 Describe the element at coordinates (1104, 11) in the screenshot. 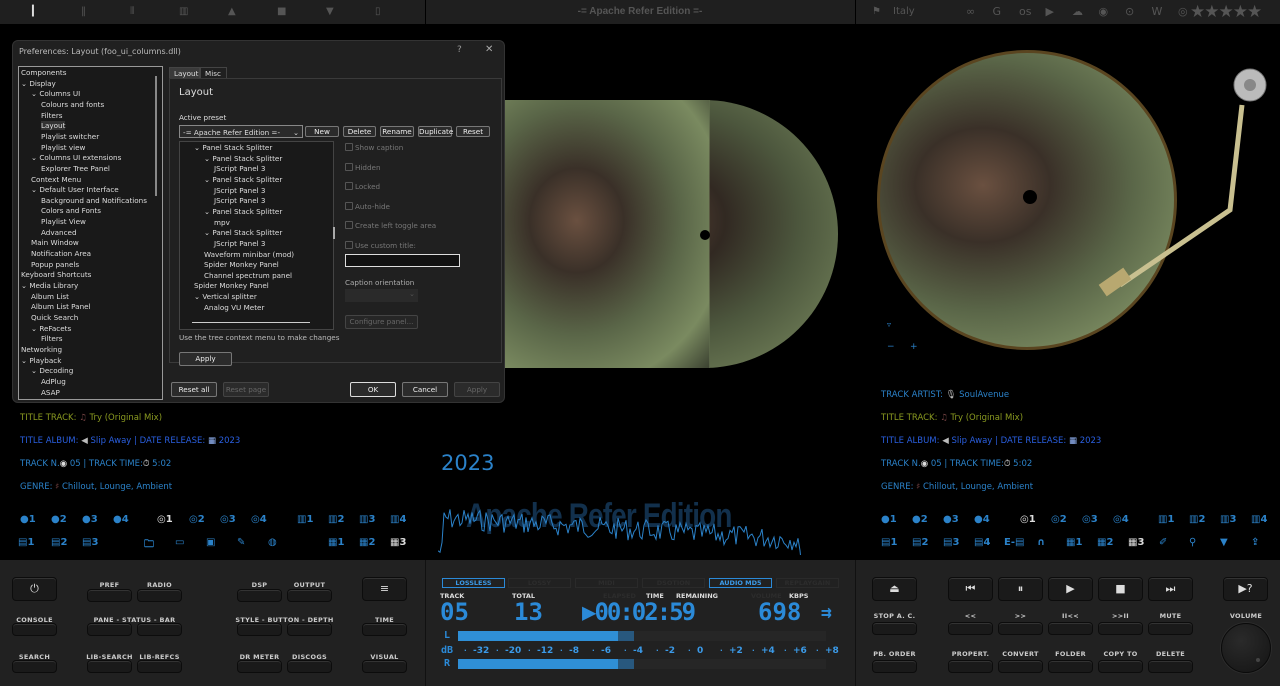

I see `spotify-icon: ◉` at that location.